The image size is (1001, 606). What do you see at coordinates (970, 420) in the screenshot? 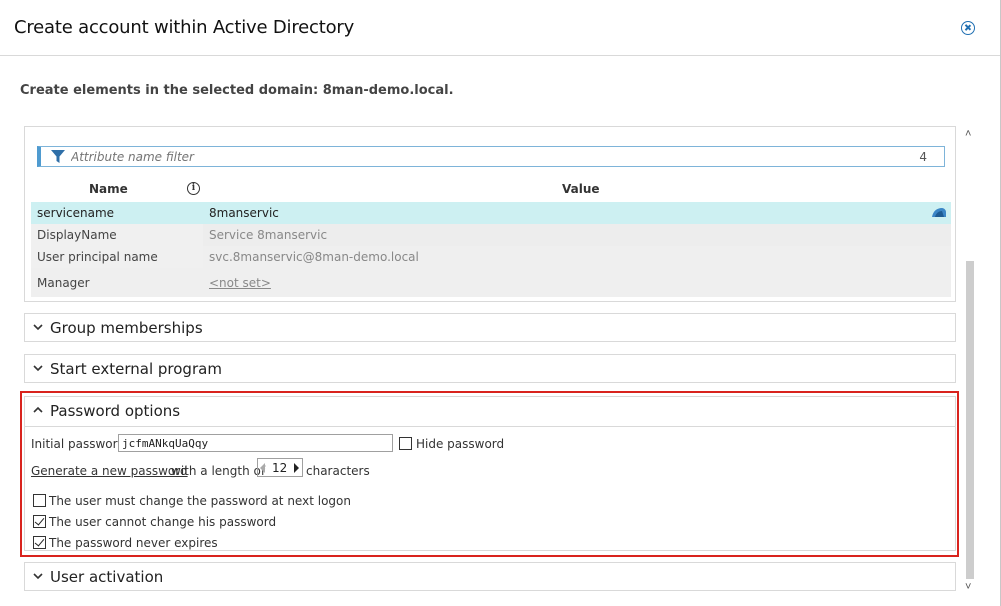
I see `scroll-thumb` at bounding box center [970, 420].